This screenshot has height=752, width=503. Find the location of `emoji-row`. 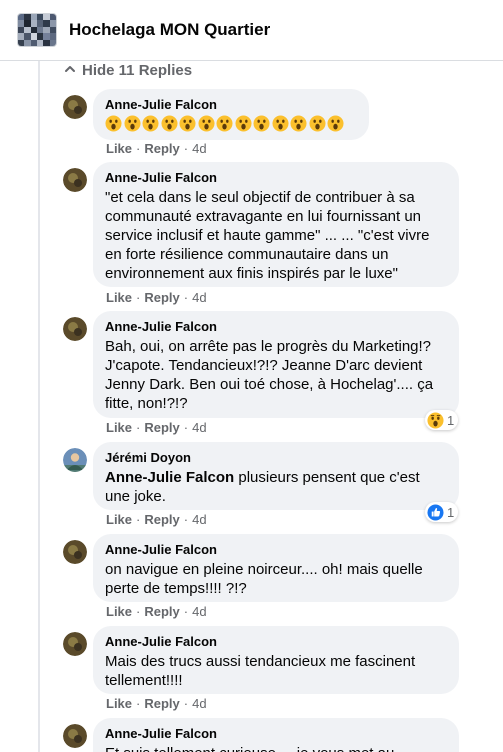

emoji-row is located at coordinates (231, 123).